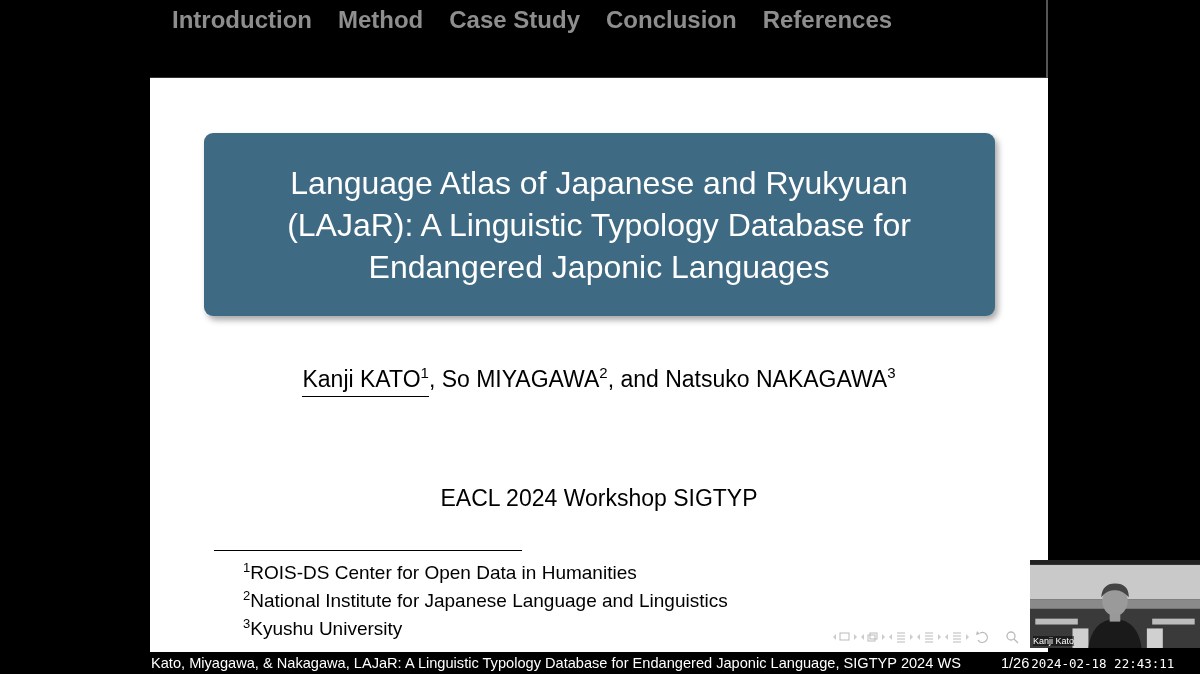  I want to click on author-name: So MIYAGAWA$^{2}$, so click(524, 379).